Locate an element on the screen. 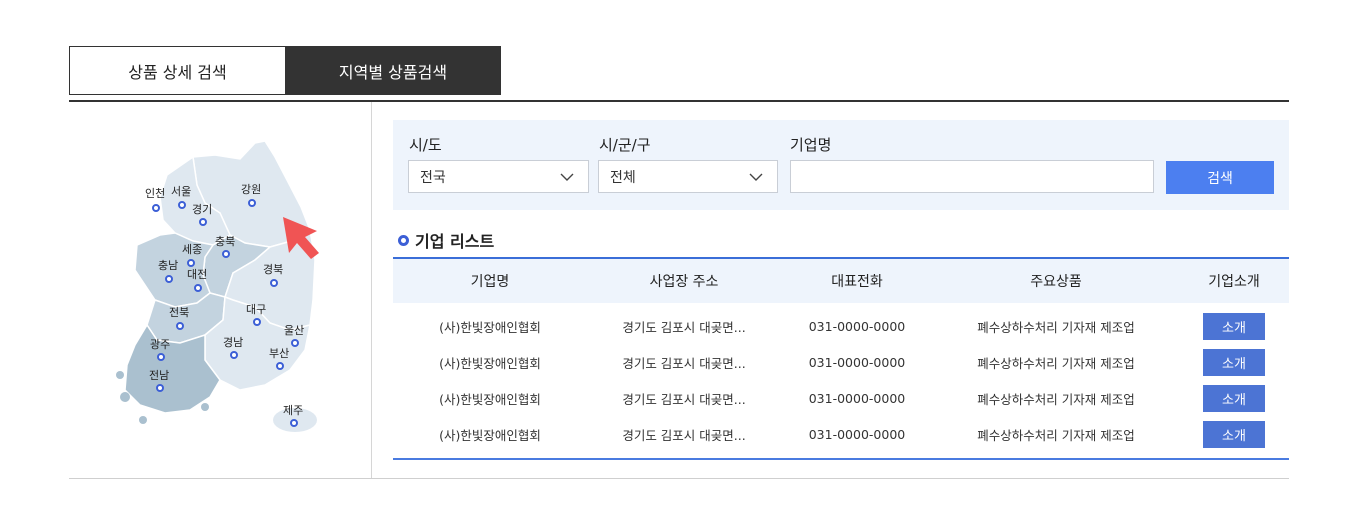  region-label-jeju: 제주 is located at coordinates (293, 410).